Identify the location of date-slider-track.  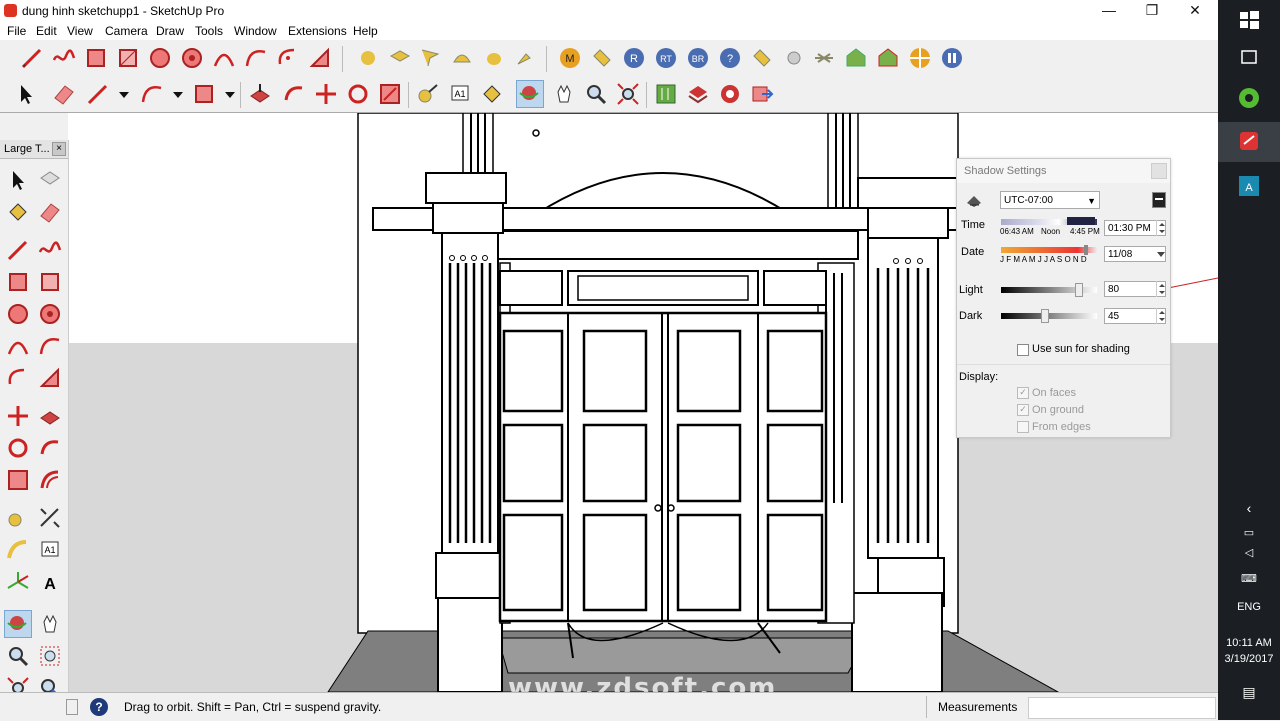
(1049, 250).